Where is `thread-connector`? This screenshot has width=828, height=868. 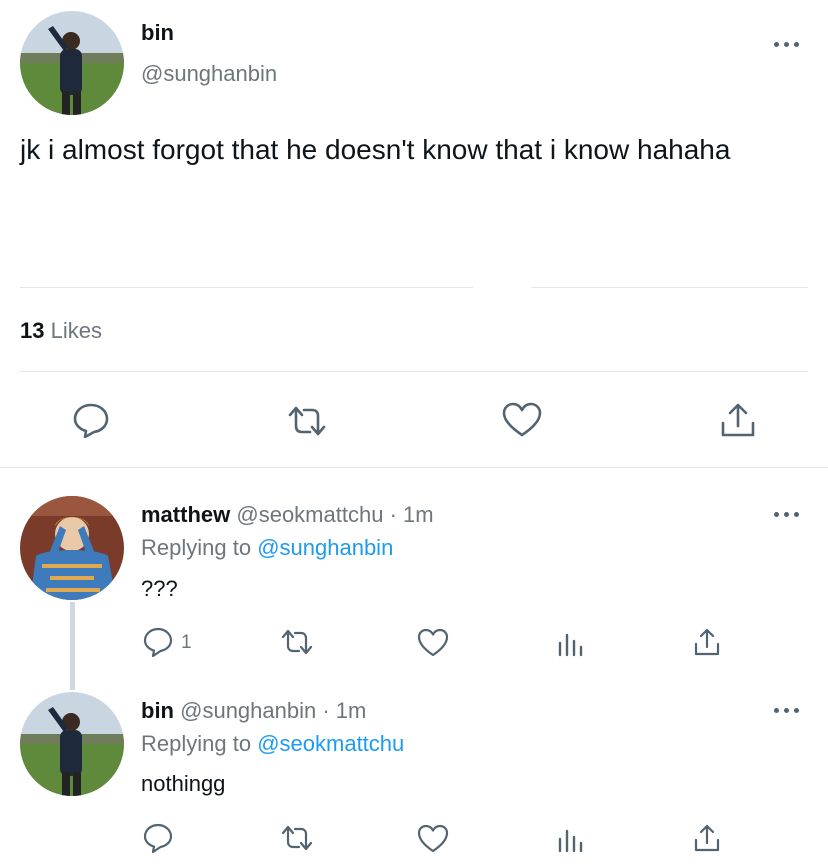 thread-connector is located at coordinates (72, 646).